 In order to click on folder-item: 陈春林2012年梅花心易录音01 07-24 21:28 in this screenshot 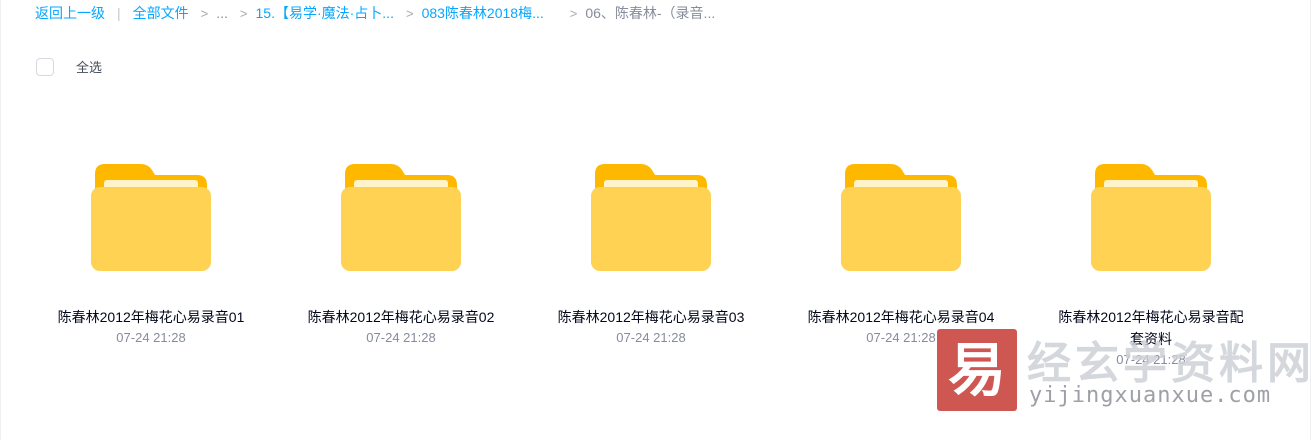, I will do `click(151, 263)`.